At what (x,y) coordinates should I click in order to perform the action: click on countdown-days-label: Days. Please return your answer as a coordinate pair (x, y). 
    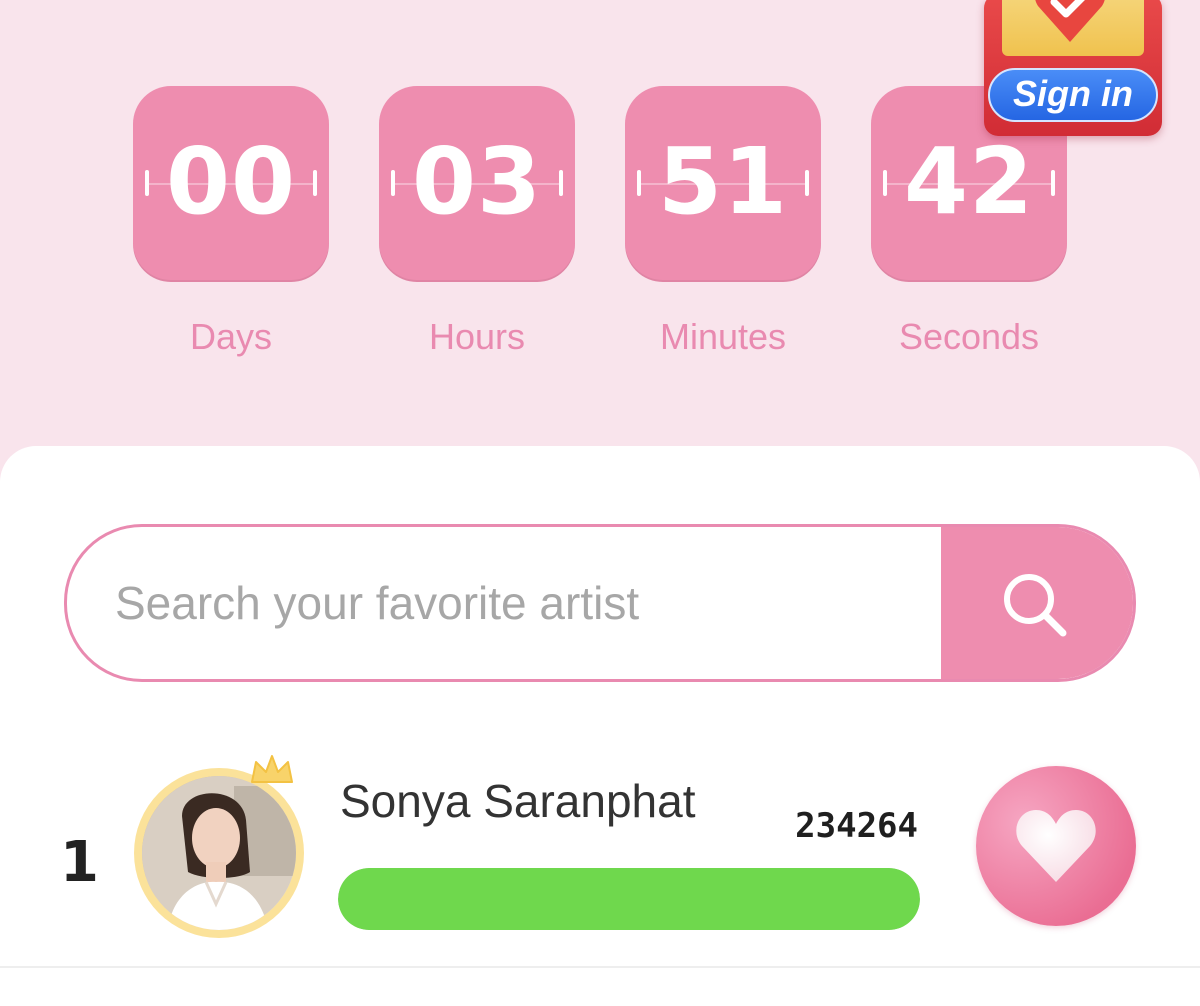
    Looking at the image, I should click on (231, 336).